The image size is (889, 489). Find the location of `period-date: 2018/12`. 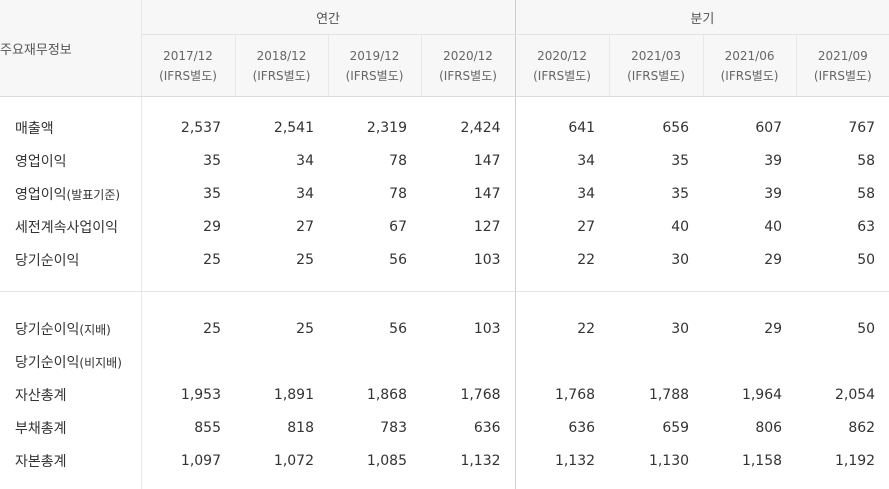

period-date: 2018/12 is located at coordinates (282, 56).